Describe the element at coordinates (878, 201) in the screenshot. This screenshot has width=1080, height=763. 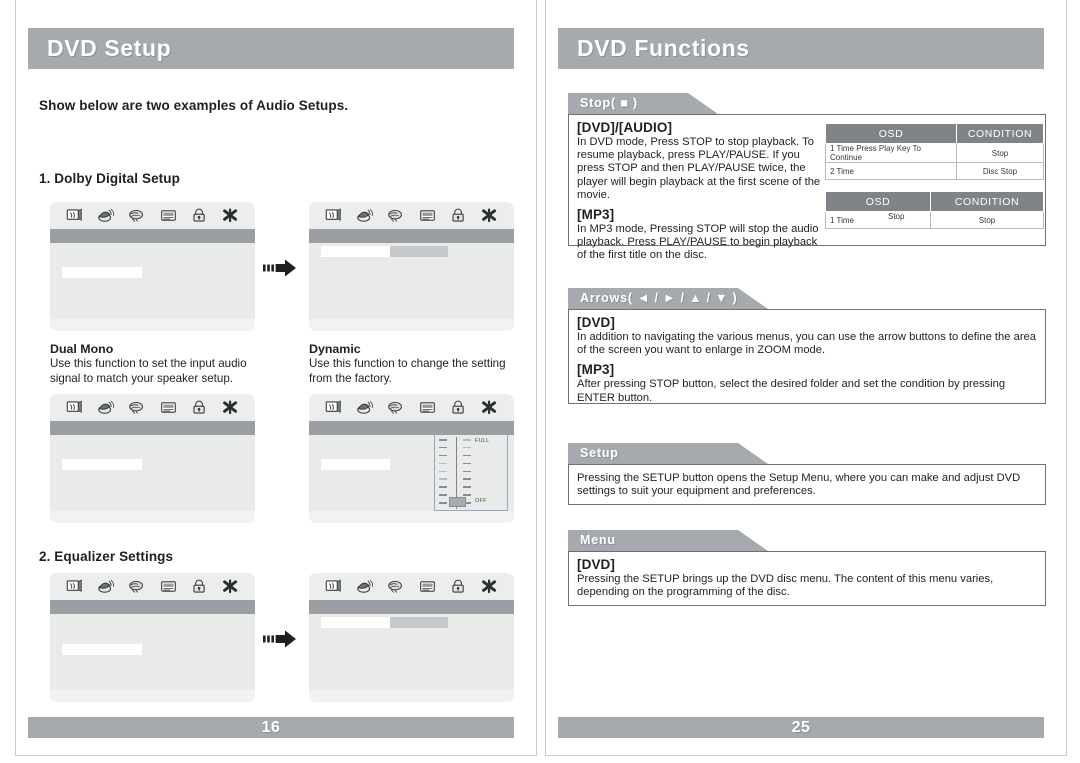
I see `table-header-osd: OSD` at that location.